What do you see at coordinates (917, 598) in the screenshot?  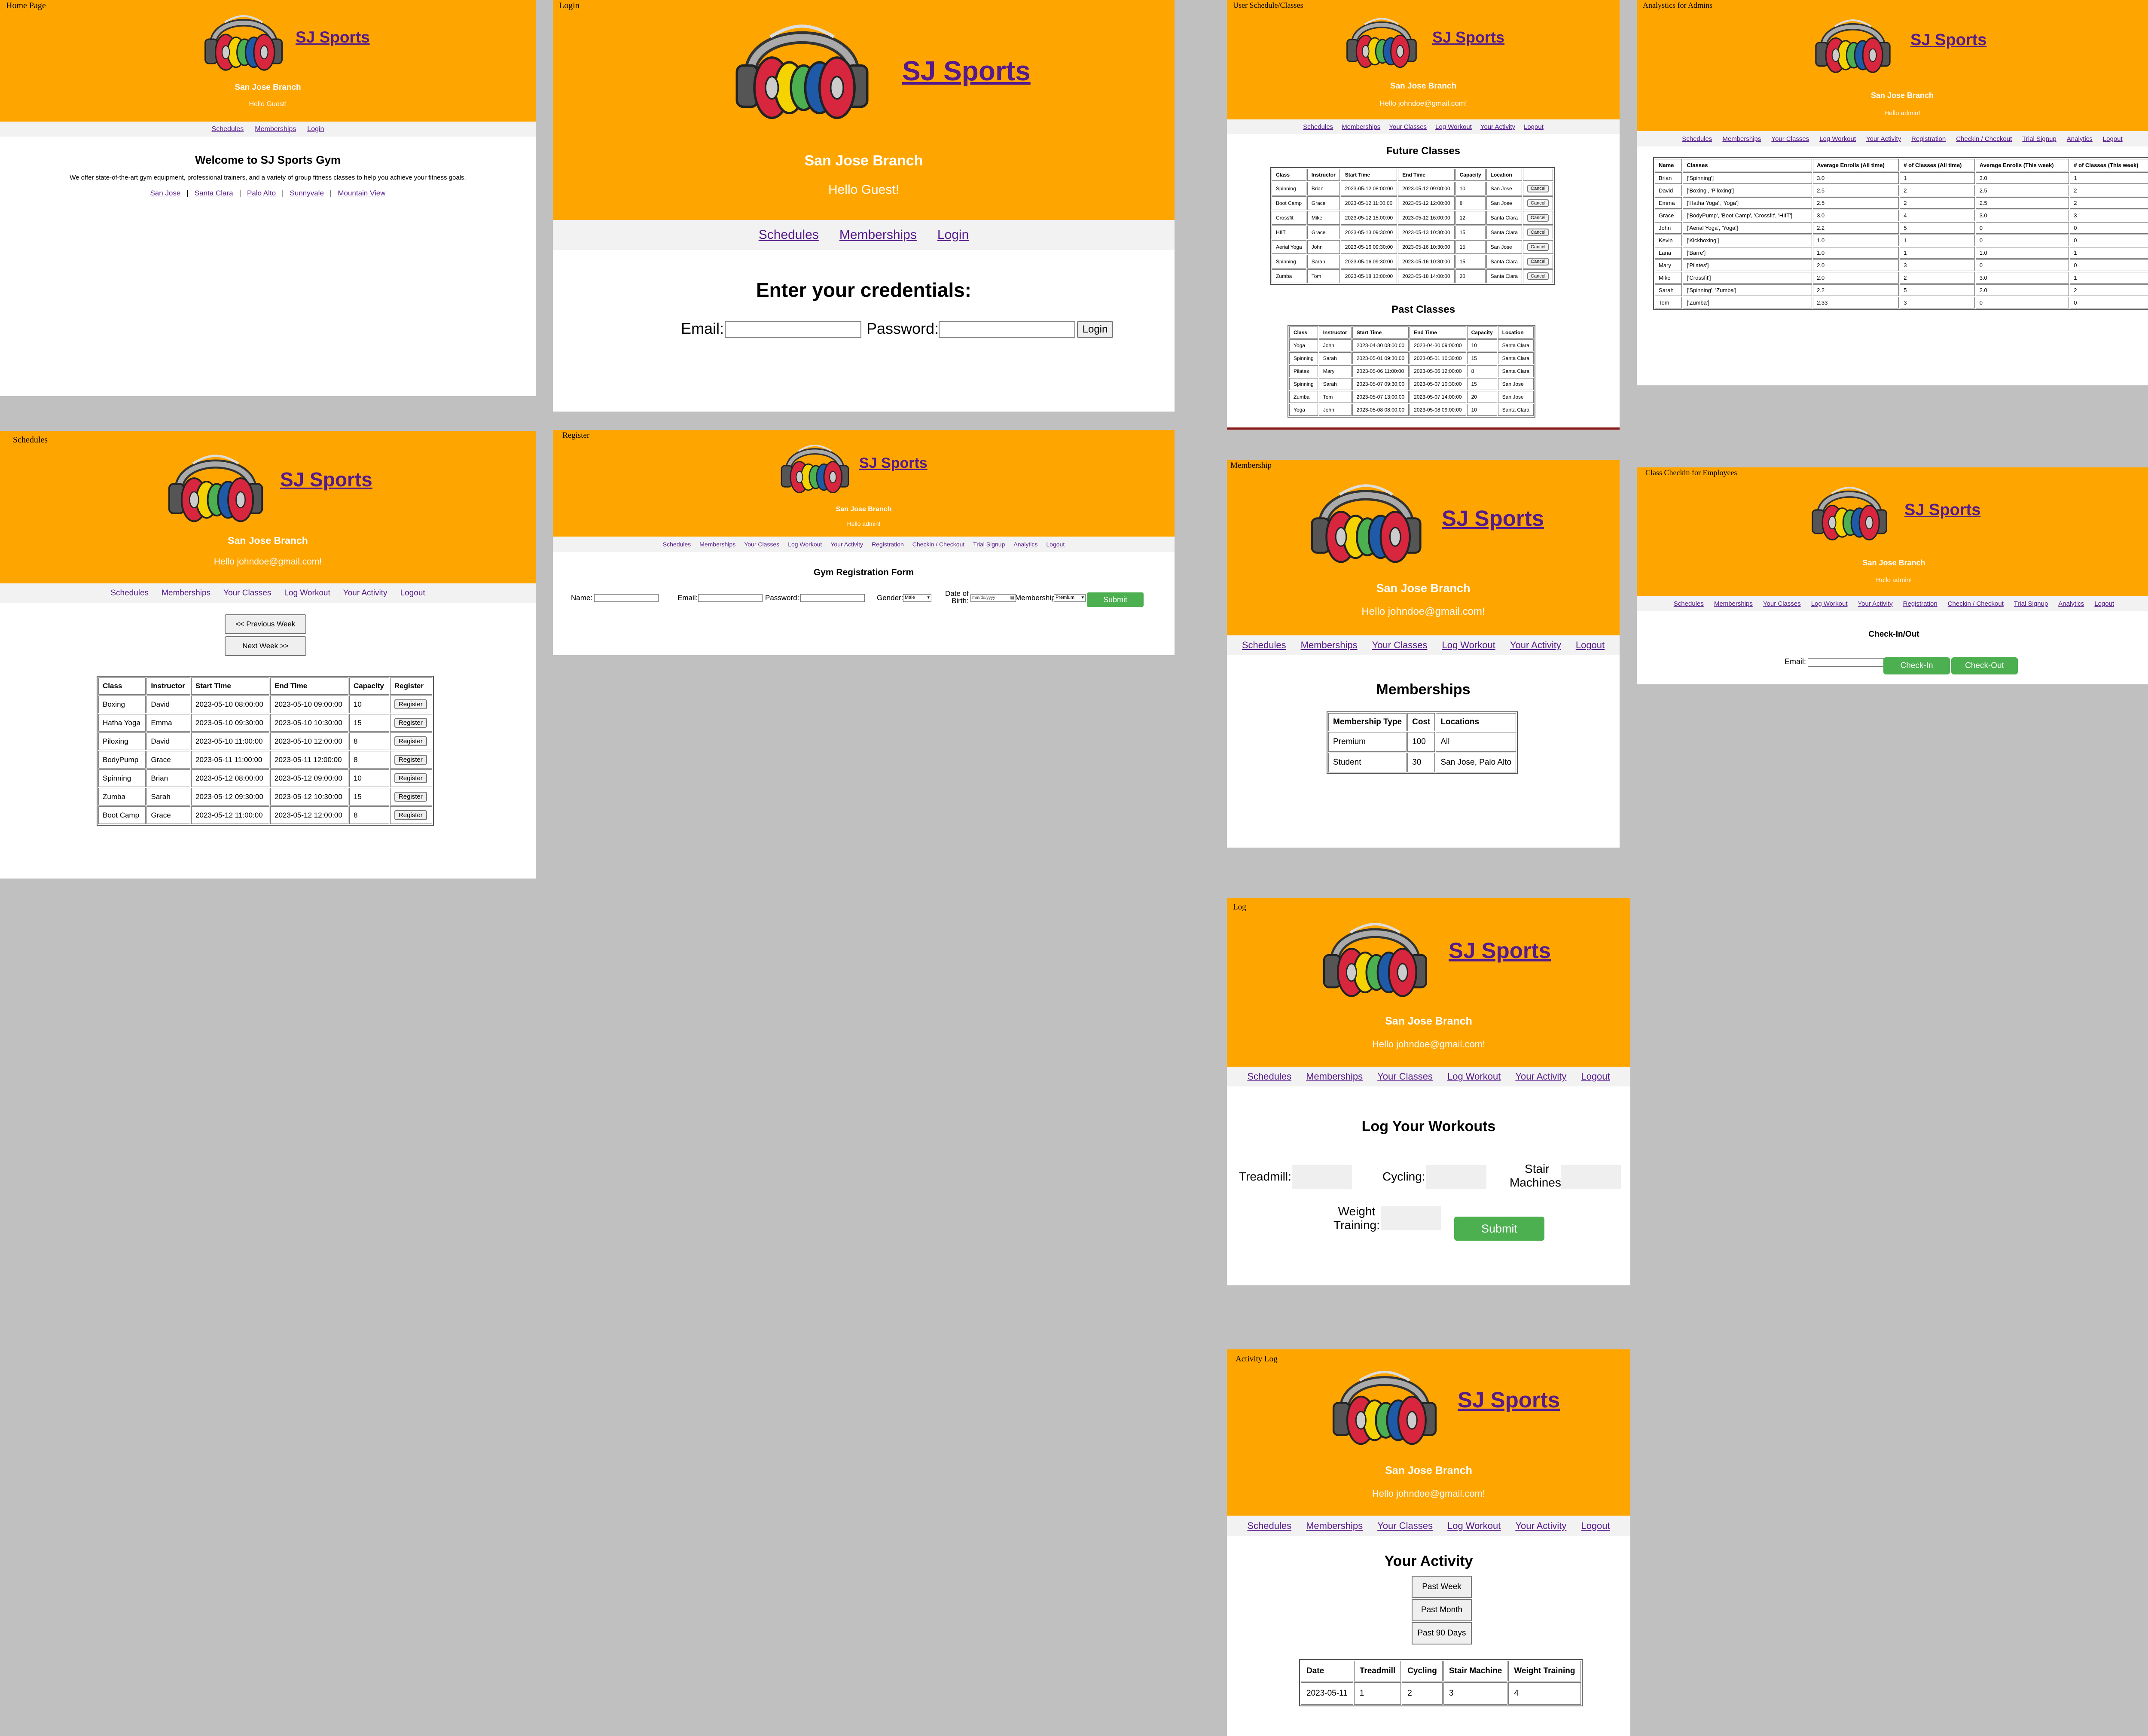 I see `gender-select: Male ▾` at bounding box center [917, 598].